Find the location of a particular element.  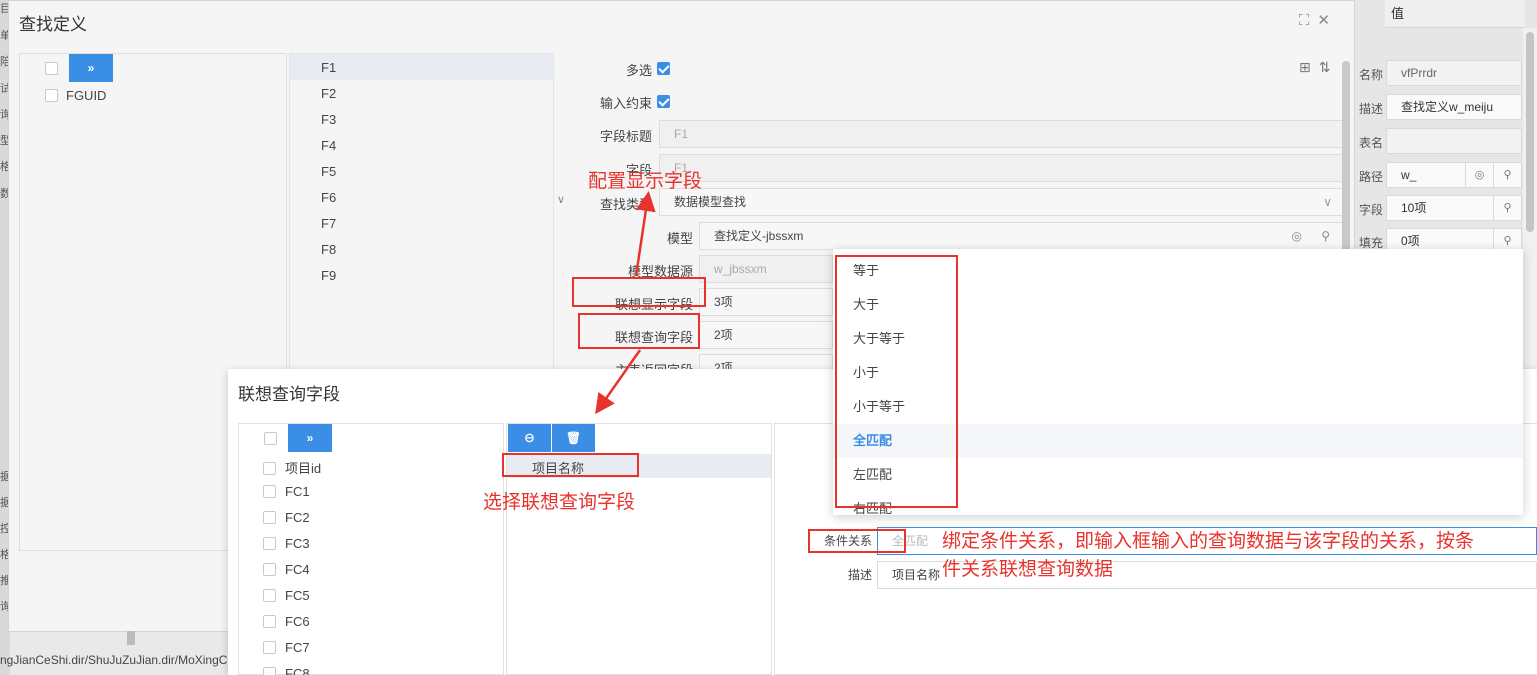

arrow-to-selected-pane is located at coordinates (618, 382).